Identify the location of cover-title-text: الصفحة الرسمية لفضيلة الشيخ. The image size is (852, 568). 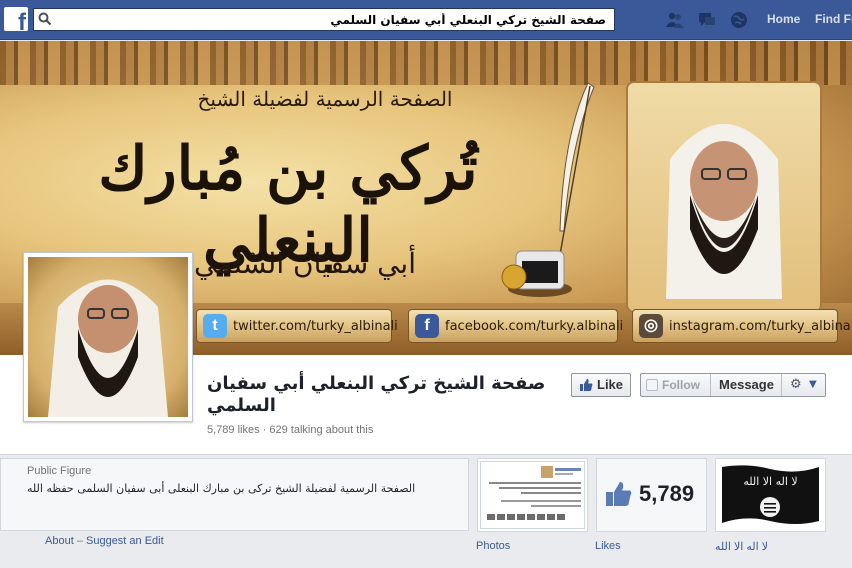
(325, 99).